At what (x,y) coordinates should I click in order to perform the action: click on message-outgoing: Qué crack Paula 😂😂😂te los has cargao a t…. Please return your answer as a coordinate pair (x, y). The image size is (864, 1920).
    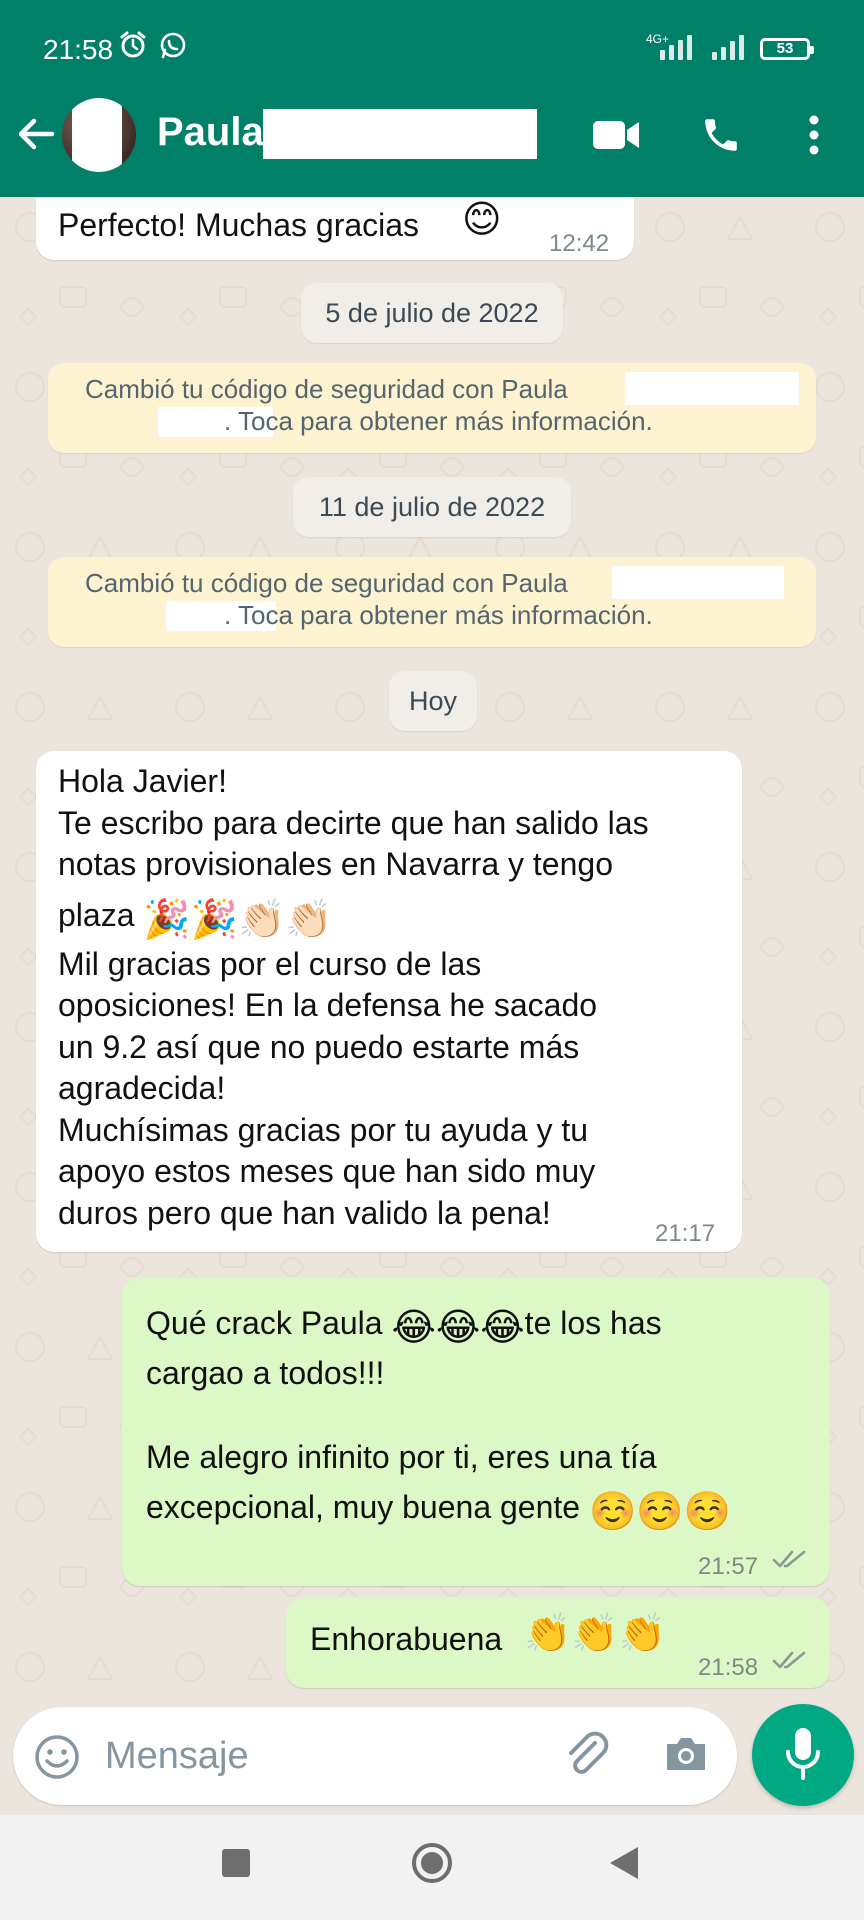
    Looking at the image, I should click on (476, 1432).